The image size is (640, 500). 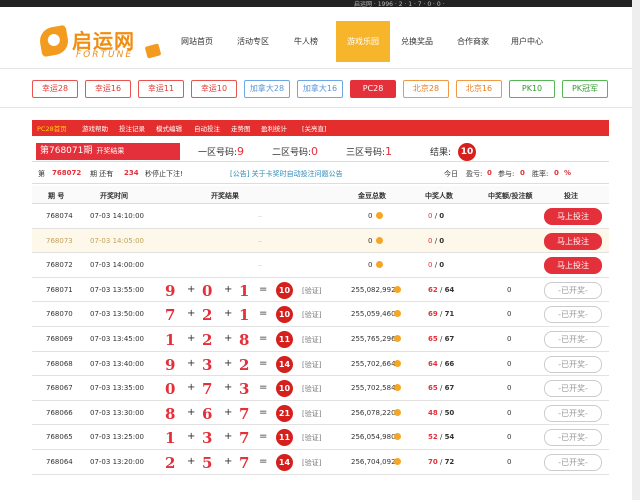 What do you see at coordinates (314, 128) in the screenshot?
I see `subnav-extra: [关亮直]` at bounding box center [314, 128].